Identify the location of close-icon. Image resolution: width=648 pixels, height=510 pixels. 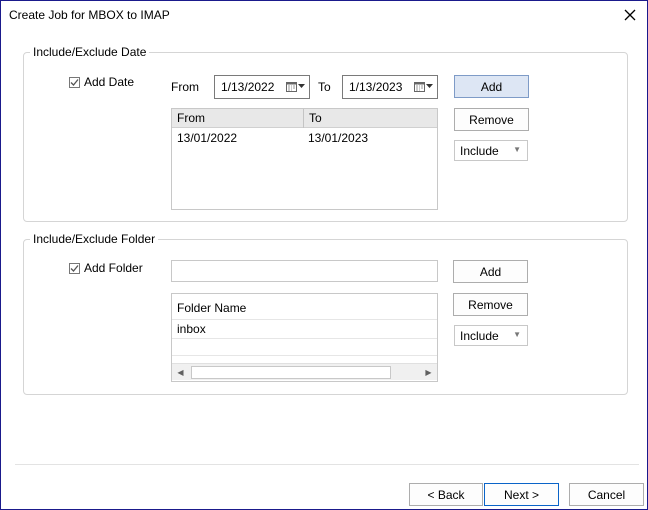
(630, 15).